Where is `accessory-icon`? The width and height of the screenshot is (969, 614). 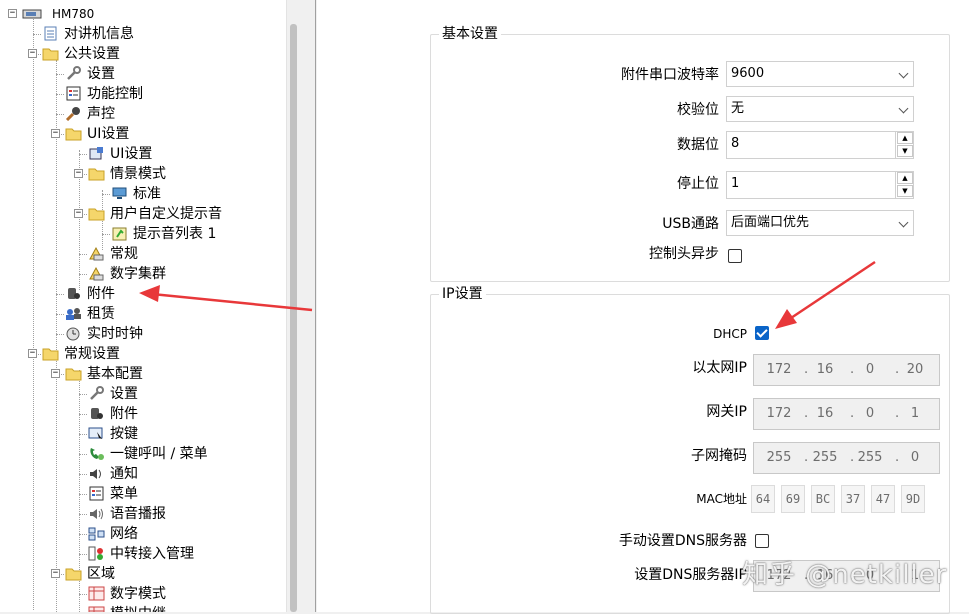
accessory-icon is located at coordinates (96, 413).